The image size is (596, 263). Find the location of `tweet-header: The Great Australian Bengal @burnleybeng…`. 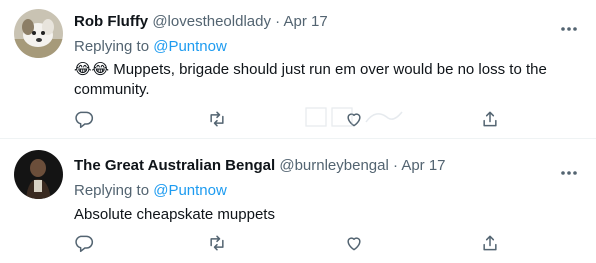

tweet-header: The Great Australian Bengal @burnleybeng… is located at coordinates (260, 165).